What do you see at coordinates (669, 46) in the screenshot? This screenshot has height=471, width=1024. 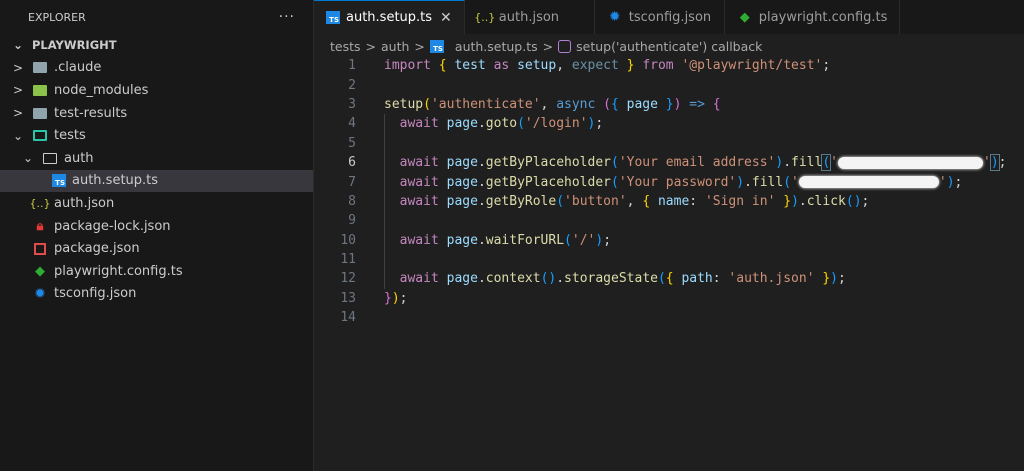 I see `breadcrumb-symbol: setup('authenticate') callback` at bounding box center [669, 46].